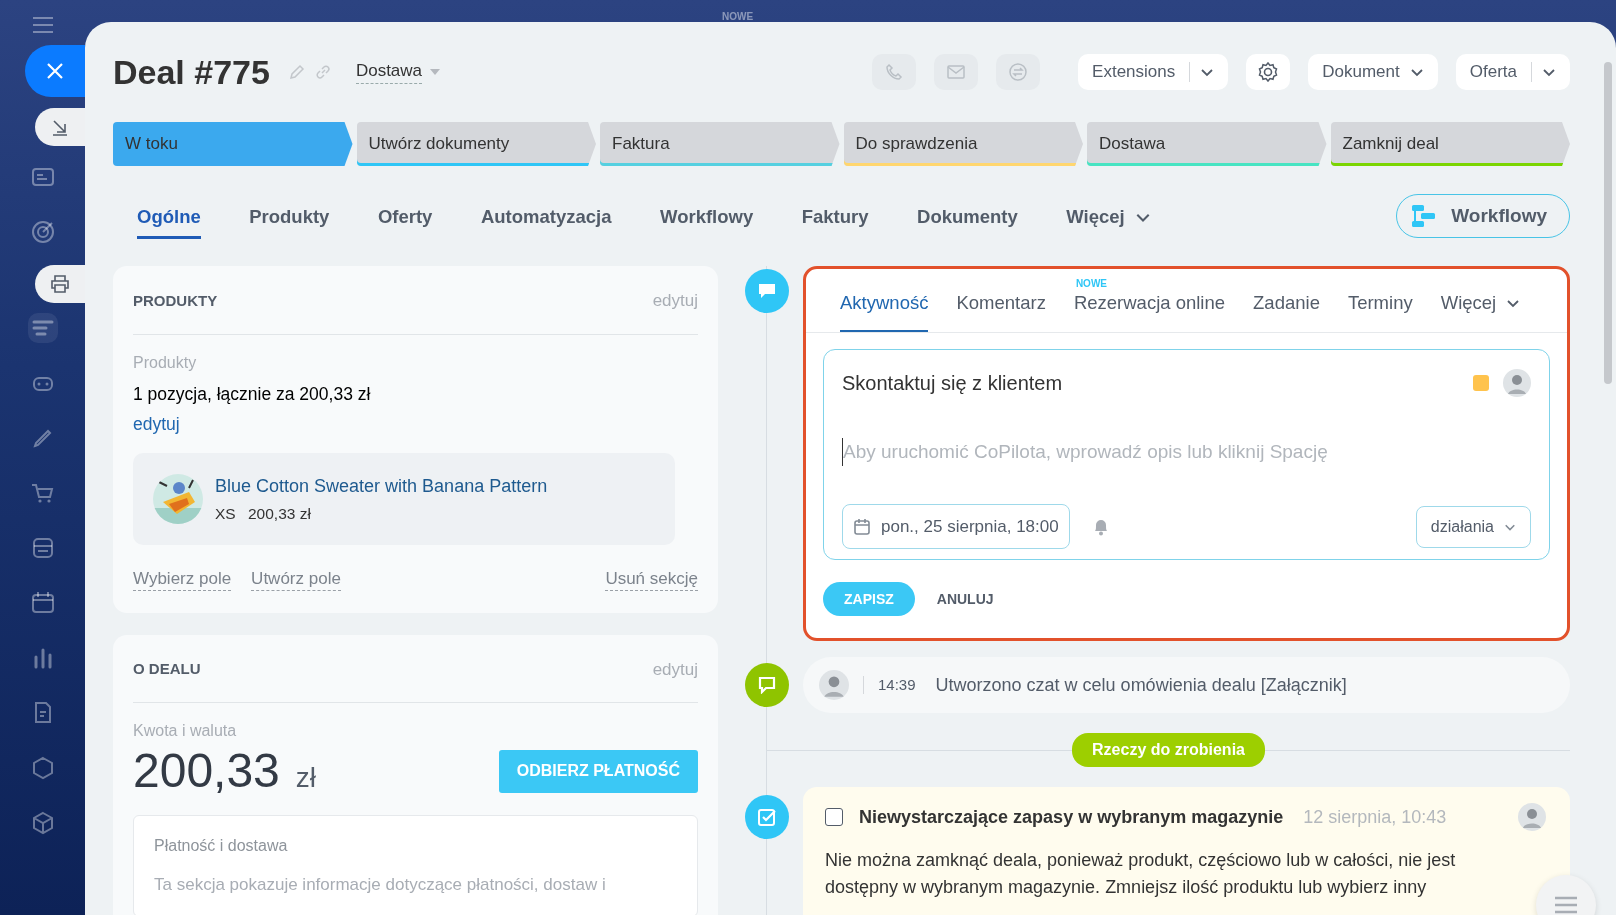 This screenshot has width=1616, height=915. What do you see at coordinates (1141, 874) in the screenshot?
I see `task-description: Nie można zamknąć deala, ponieważ produkt, częściowo lub w całości, nie jest dostępny w wybranym magazynie. Zmniejsz ilość produktu lub wybierz inny` at bounding box center [1141, 874].